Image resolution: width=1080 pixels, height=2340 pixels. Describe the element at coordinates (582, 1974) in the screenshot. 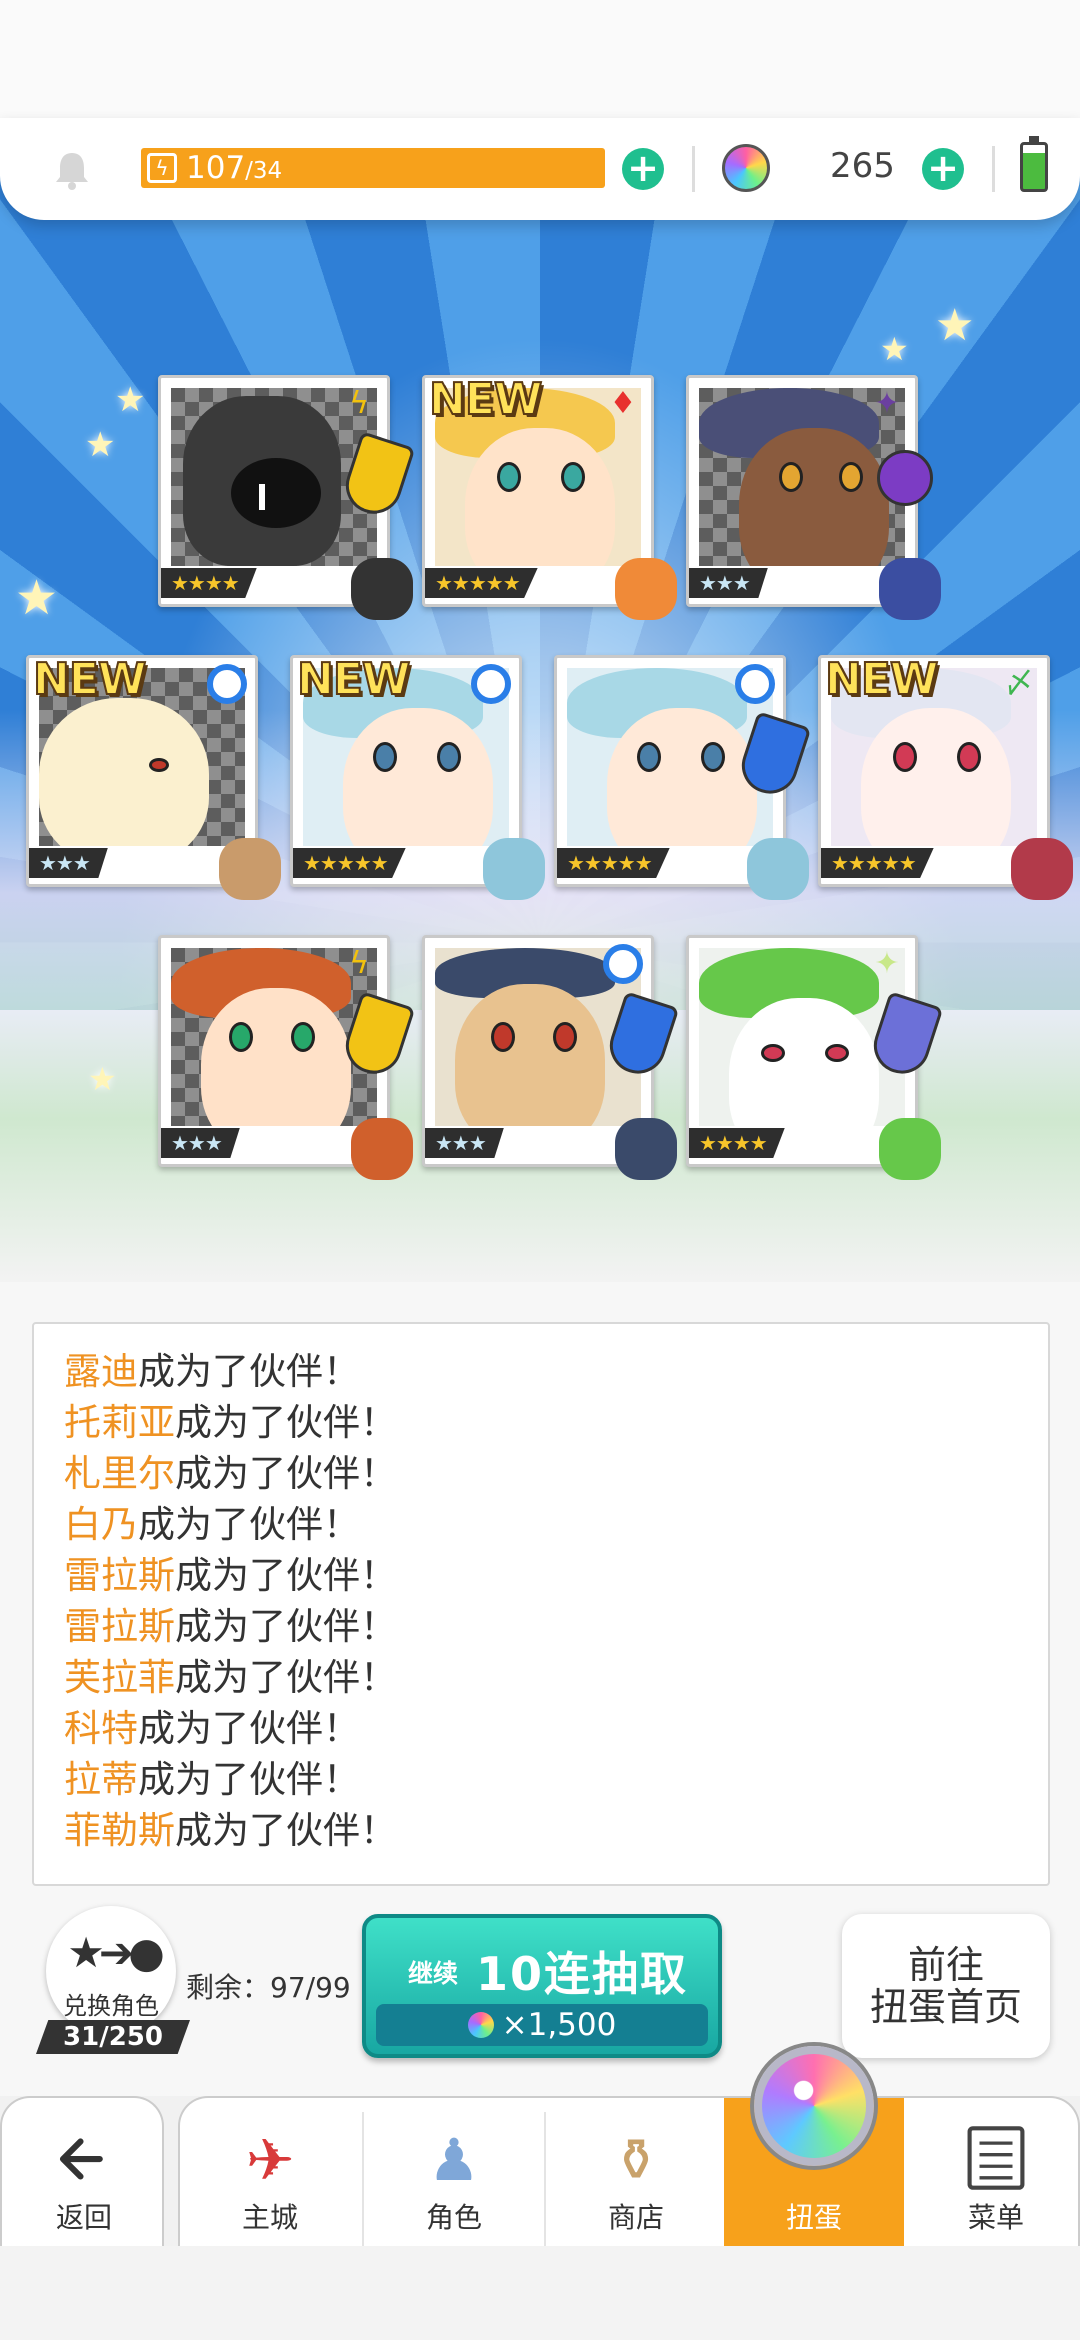

I see `pull-title: 10连抽取` at that location.